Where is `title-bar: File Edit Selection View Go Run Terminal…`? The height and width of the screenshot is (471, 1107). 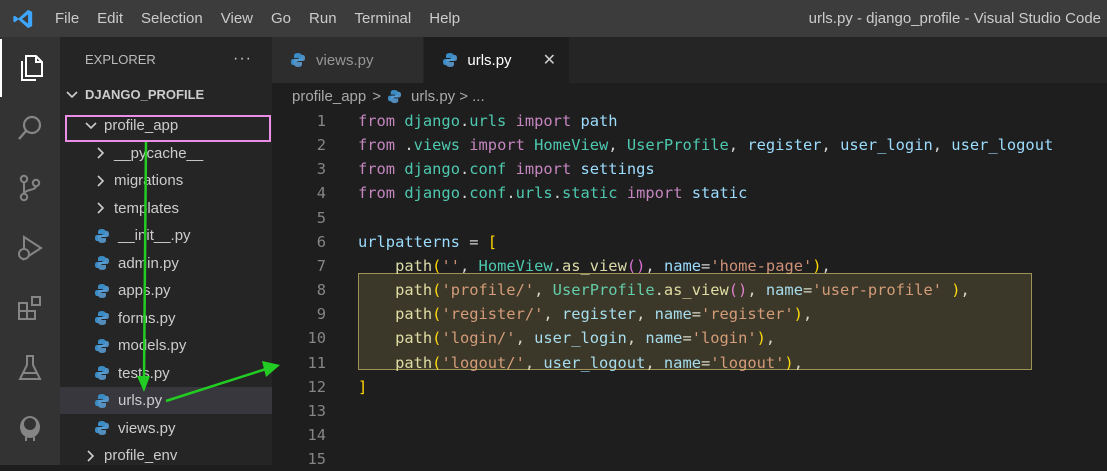
title-bar: File Edit Selection View Go Run Terminal… is located at coordinates (553, 18).